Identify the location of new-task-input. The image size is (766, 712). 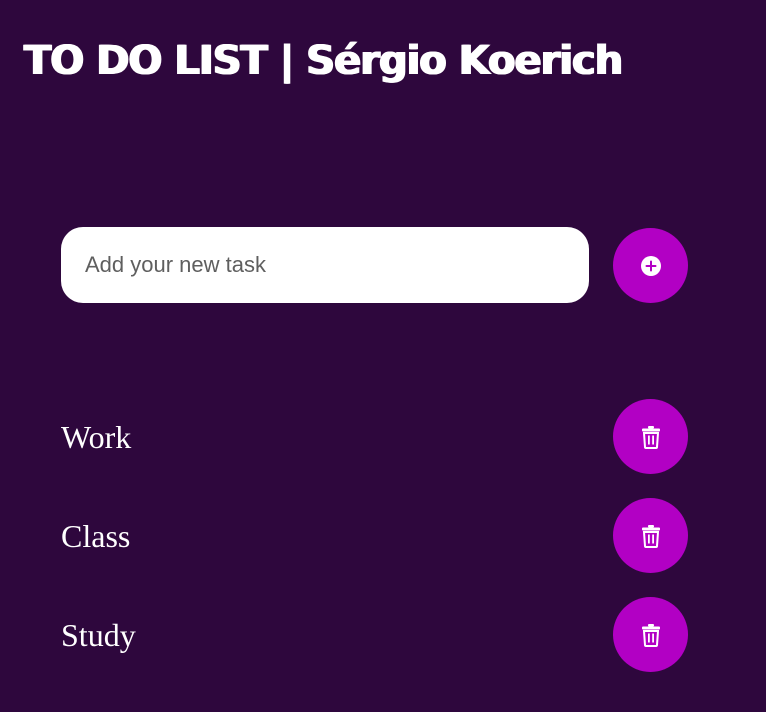
(325, 265).